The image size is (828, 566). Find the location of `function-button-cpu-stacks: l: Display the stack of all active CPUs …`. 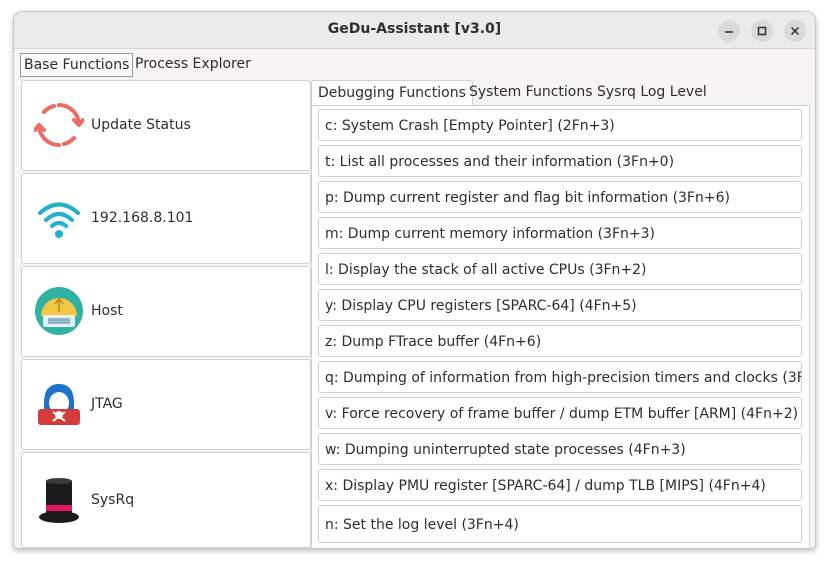

function-button-cpu-stacks: l: Display the stack of all active CPUs … is located at coordinates (560, 269).